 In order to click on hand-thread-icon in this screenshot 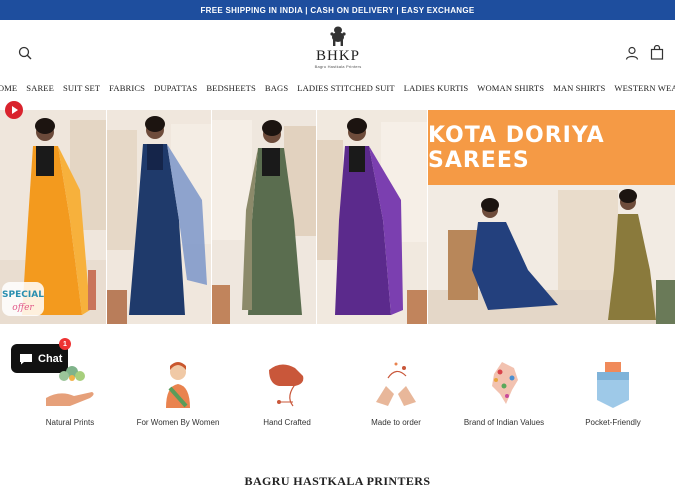, I will do `click(286, 385)`.